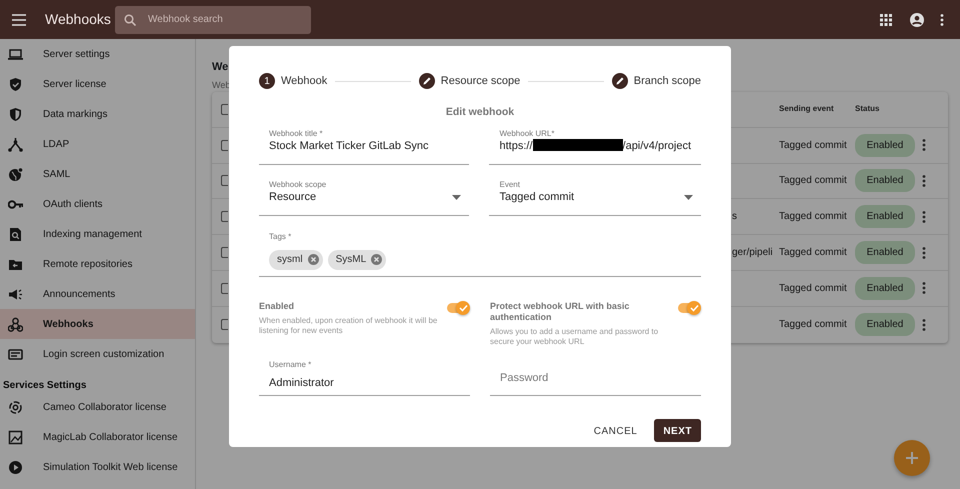 The height and width of the screenshot is (489, 960). I want to click on sidebar-item: Simulation Toolkit Web license, so click(97, 467).